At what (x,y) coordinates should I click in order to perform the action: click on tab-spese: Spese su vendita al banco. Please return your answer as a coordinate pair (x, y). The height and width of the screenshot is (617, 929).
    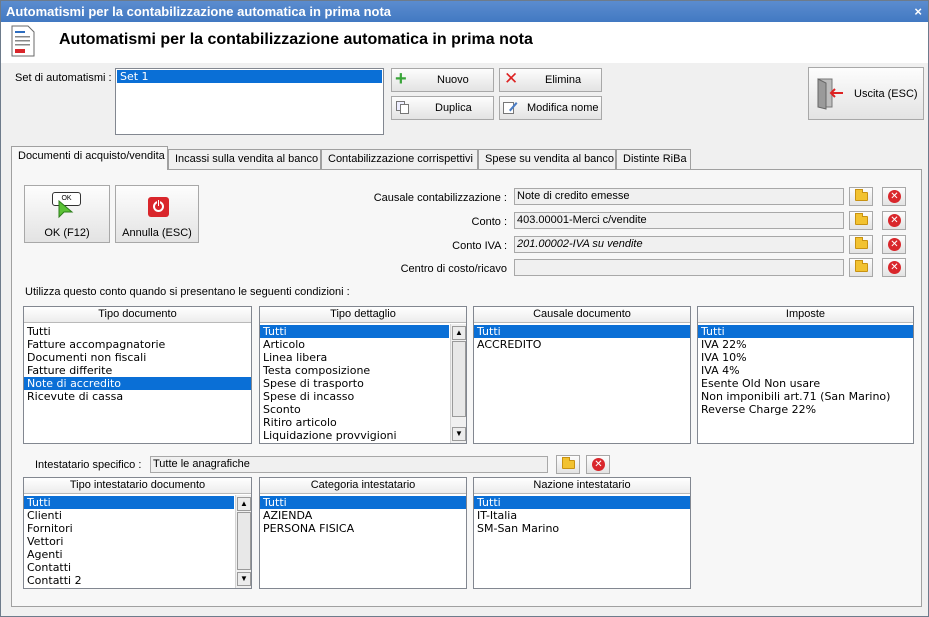
    Looking at the image, I should click on (547, 159).